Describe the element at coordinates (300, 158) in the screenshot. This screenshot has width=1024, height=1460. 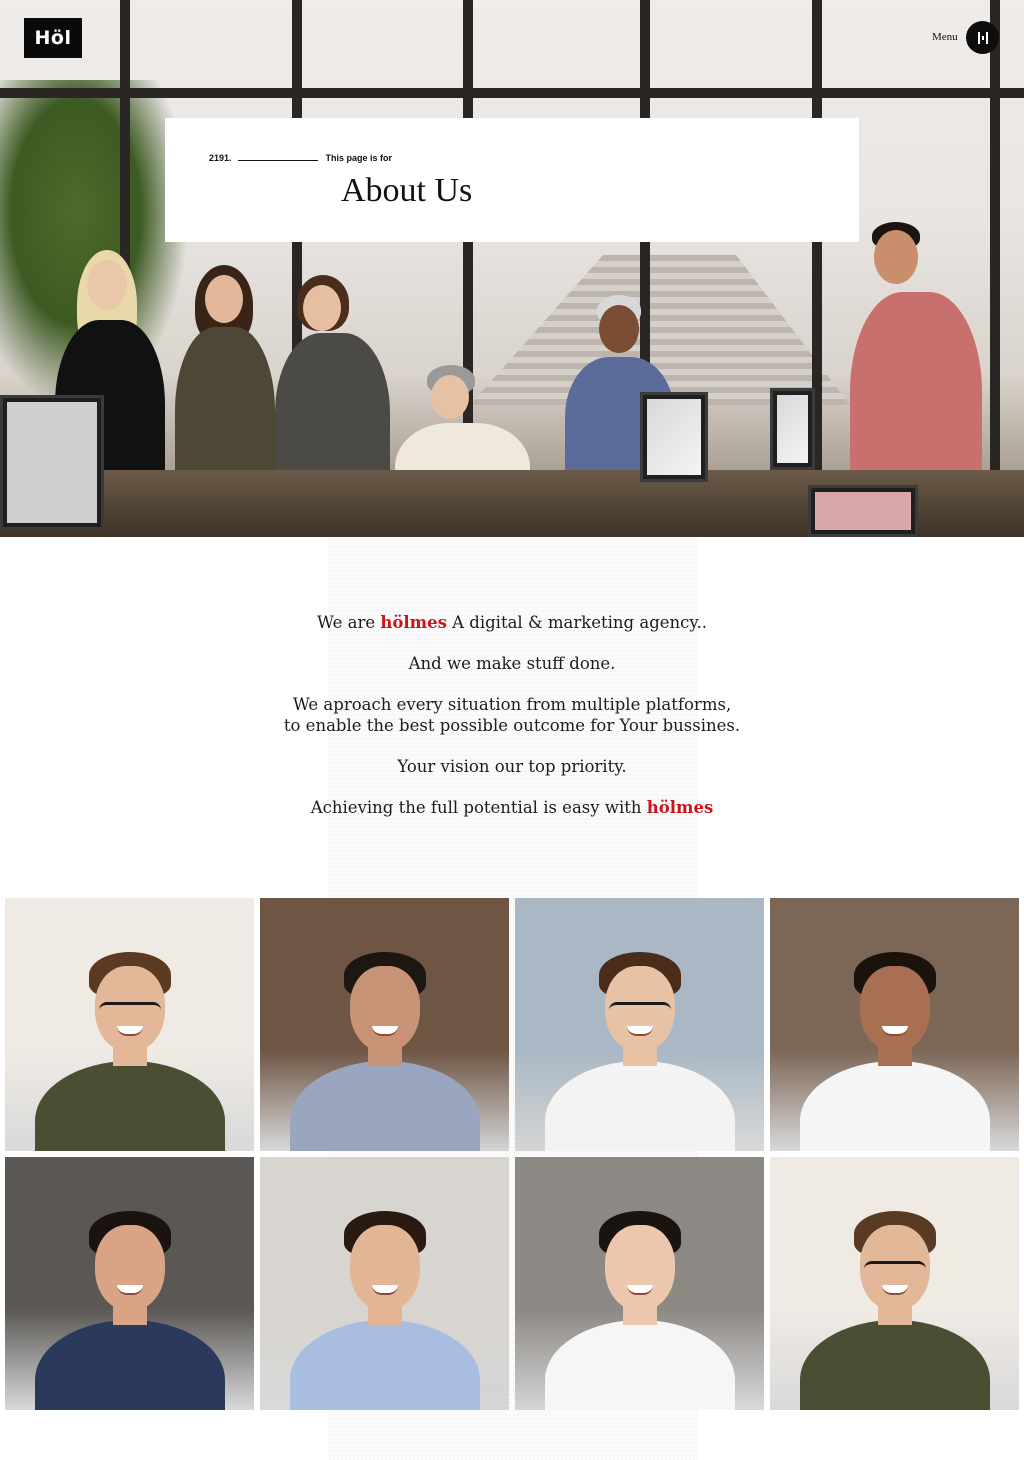
I see `page-eyebrow: 2191. This page is for` at that location.